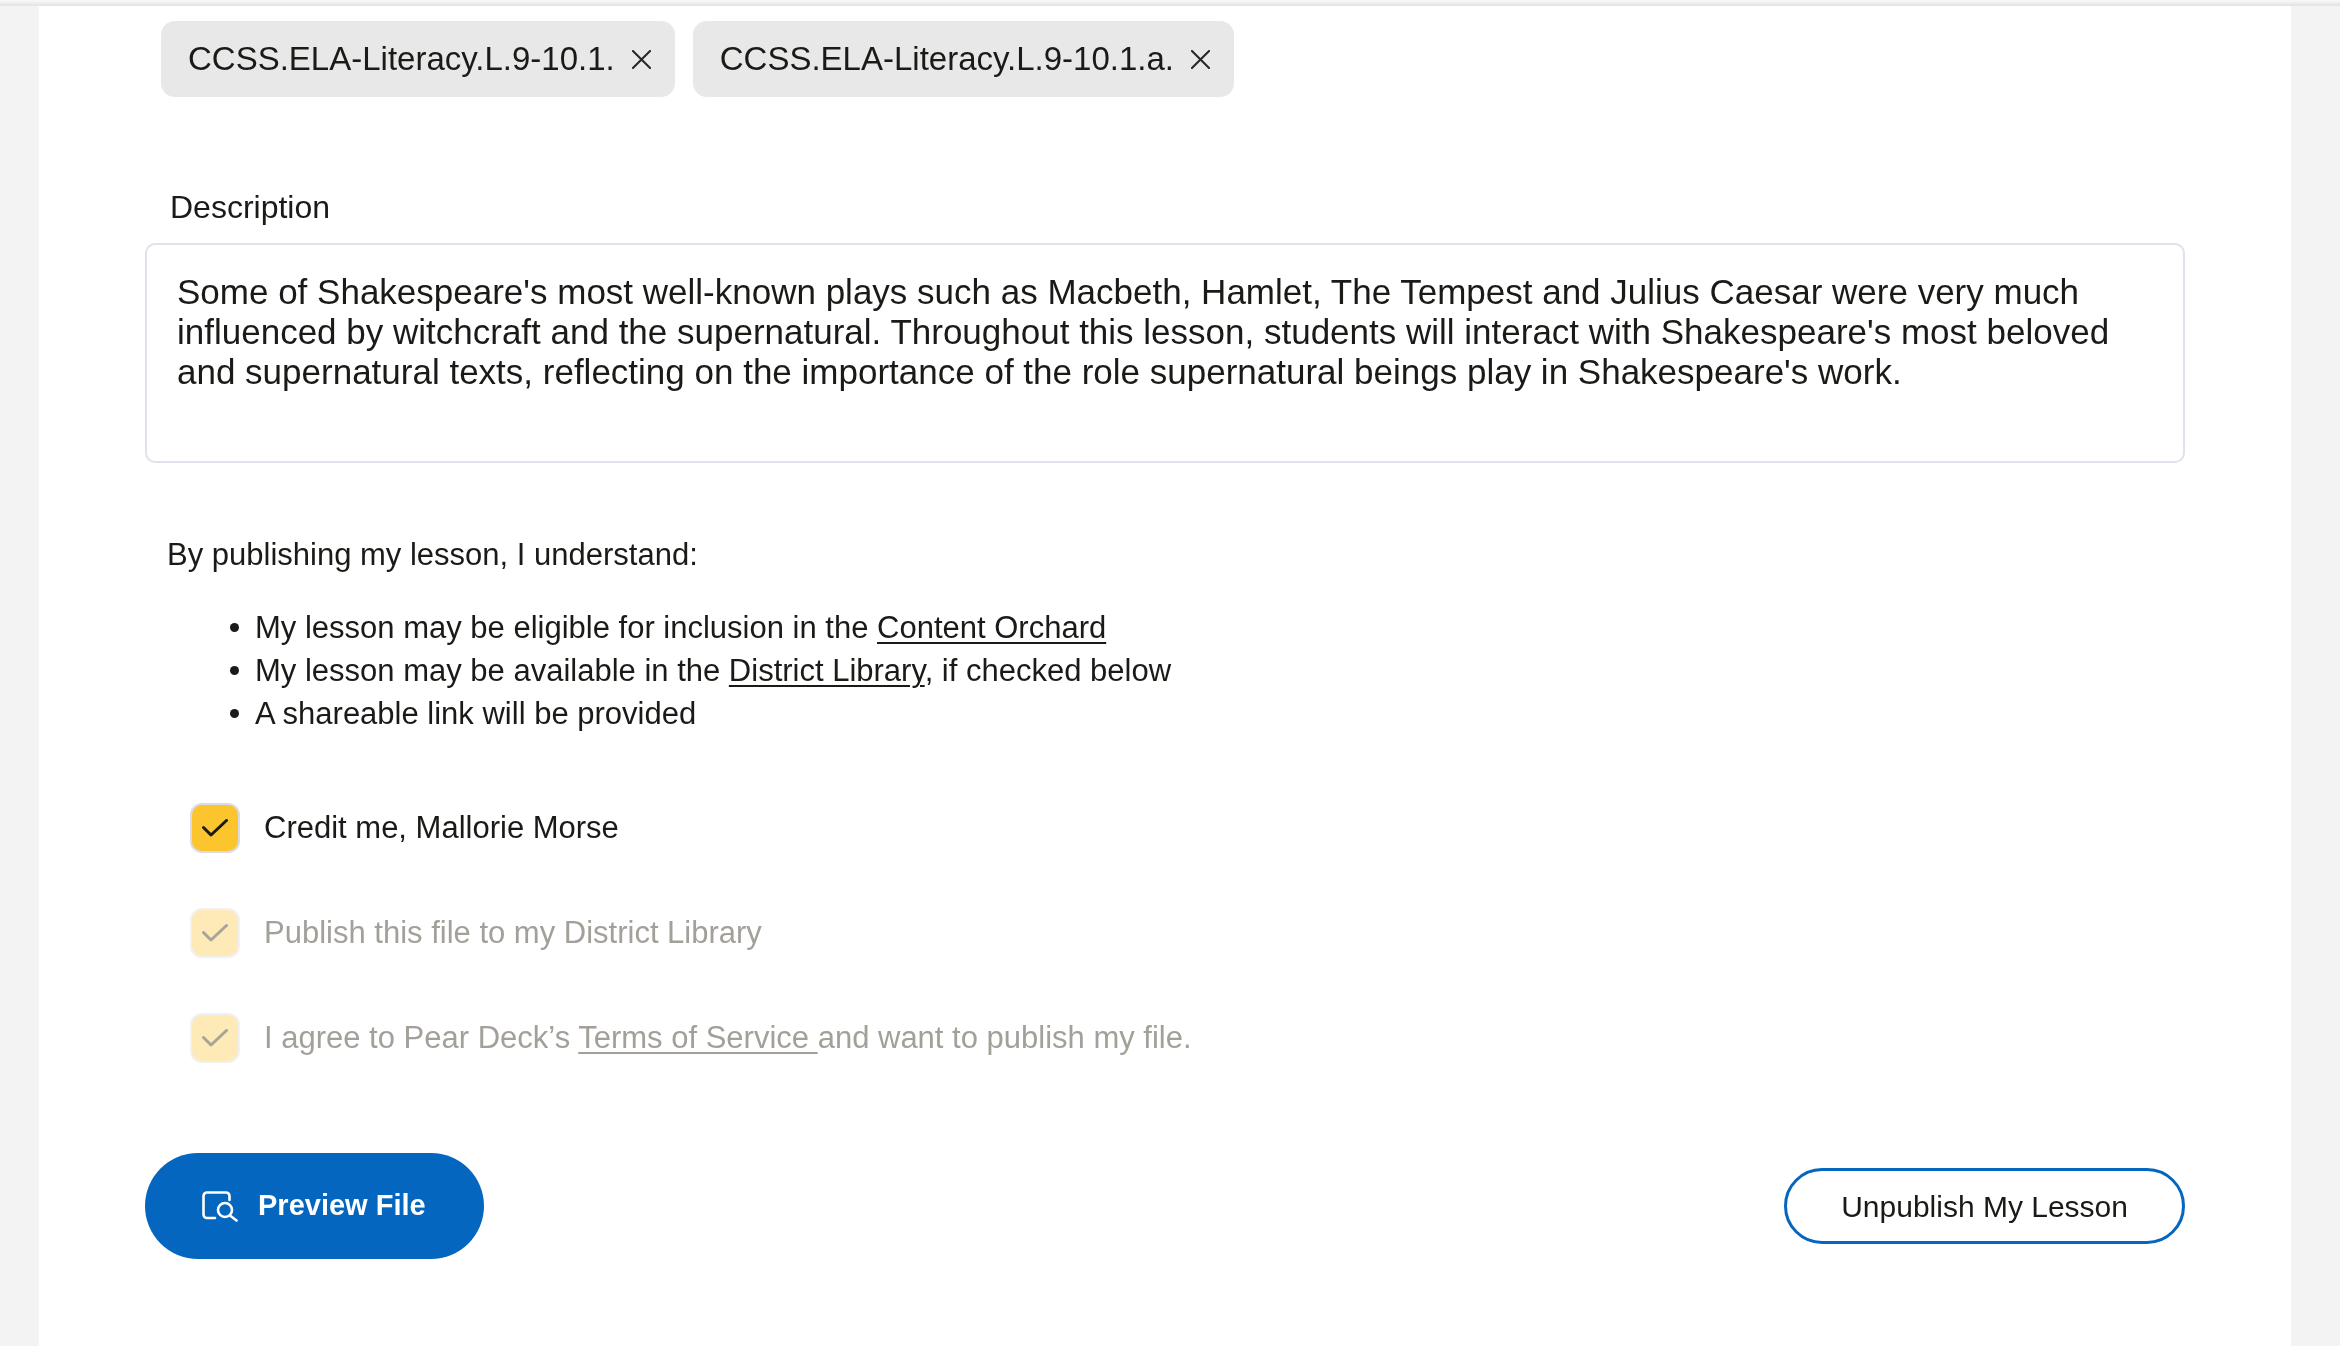  What do you see at coordinates (826, 670) in the screenshot?
I see `text-link: District Library` at bounding box center [826, 670].